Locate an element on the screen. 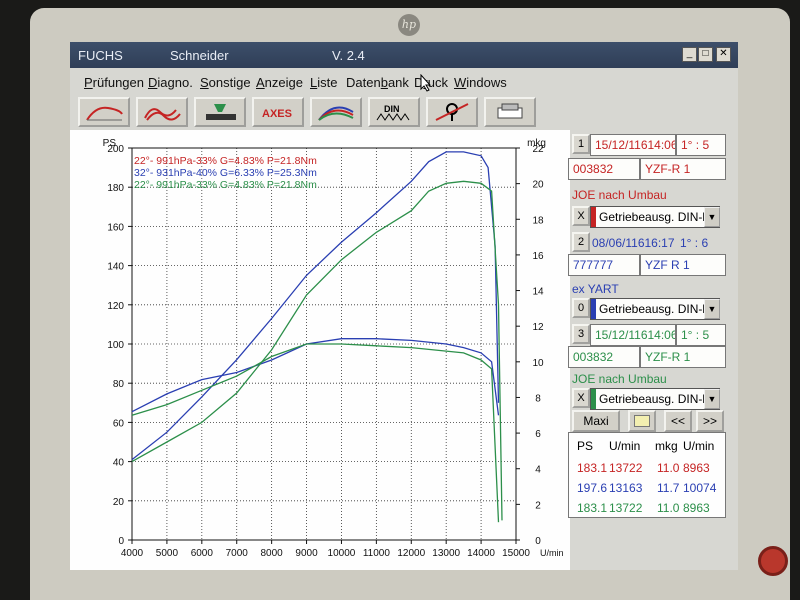  power-curve-button is located at coordinates (104, 112).